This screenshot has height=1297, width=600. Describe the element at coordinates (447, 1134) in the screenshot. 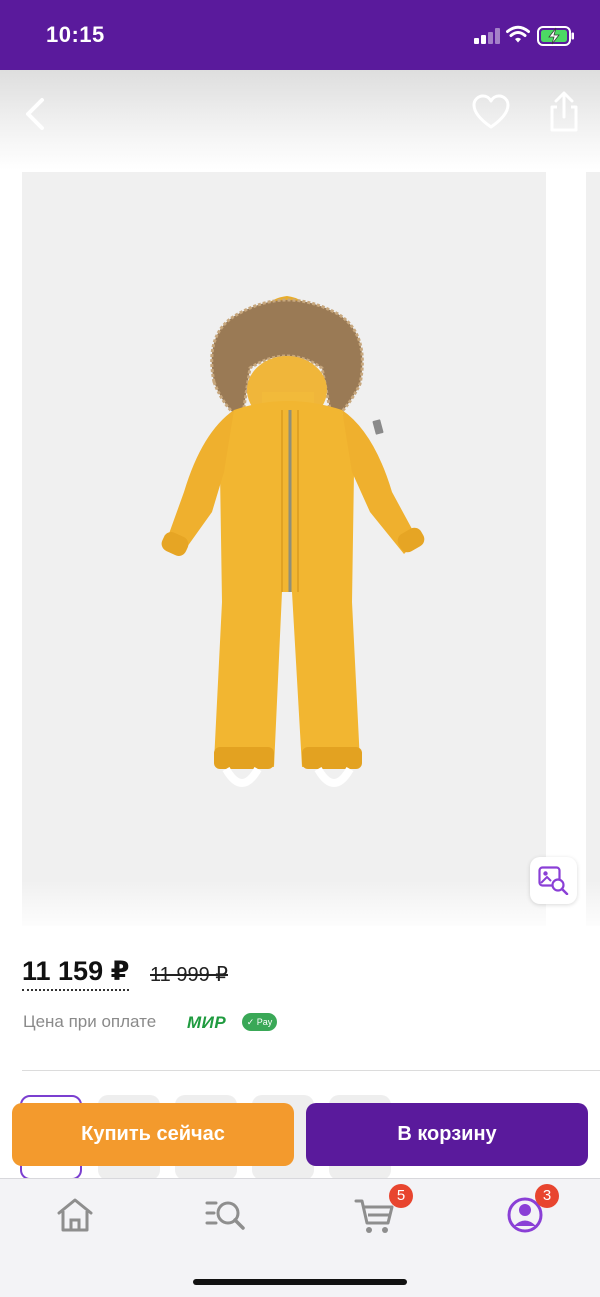

I see `add-to-cart-button: В корзину` at that location.